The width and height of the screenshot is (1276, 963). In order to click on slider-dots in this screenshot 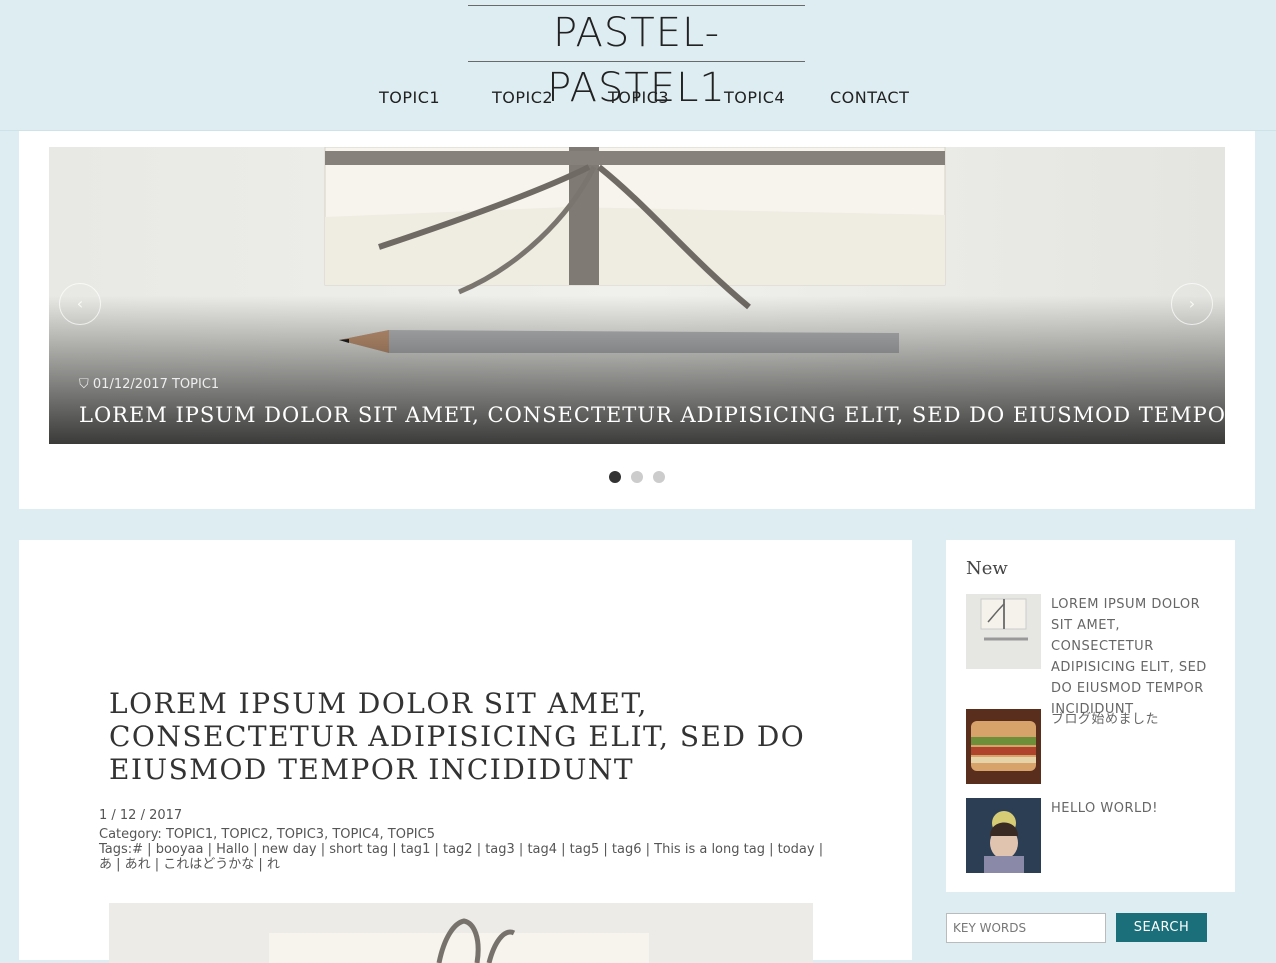, I will do `click(642, 477)`.